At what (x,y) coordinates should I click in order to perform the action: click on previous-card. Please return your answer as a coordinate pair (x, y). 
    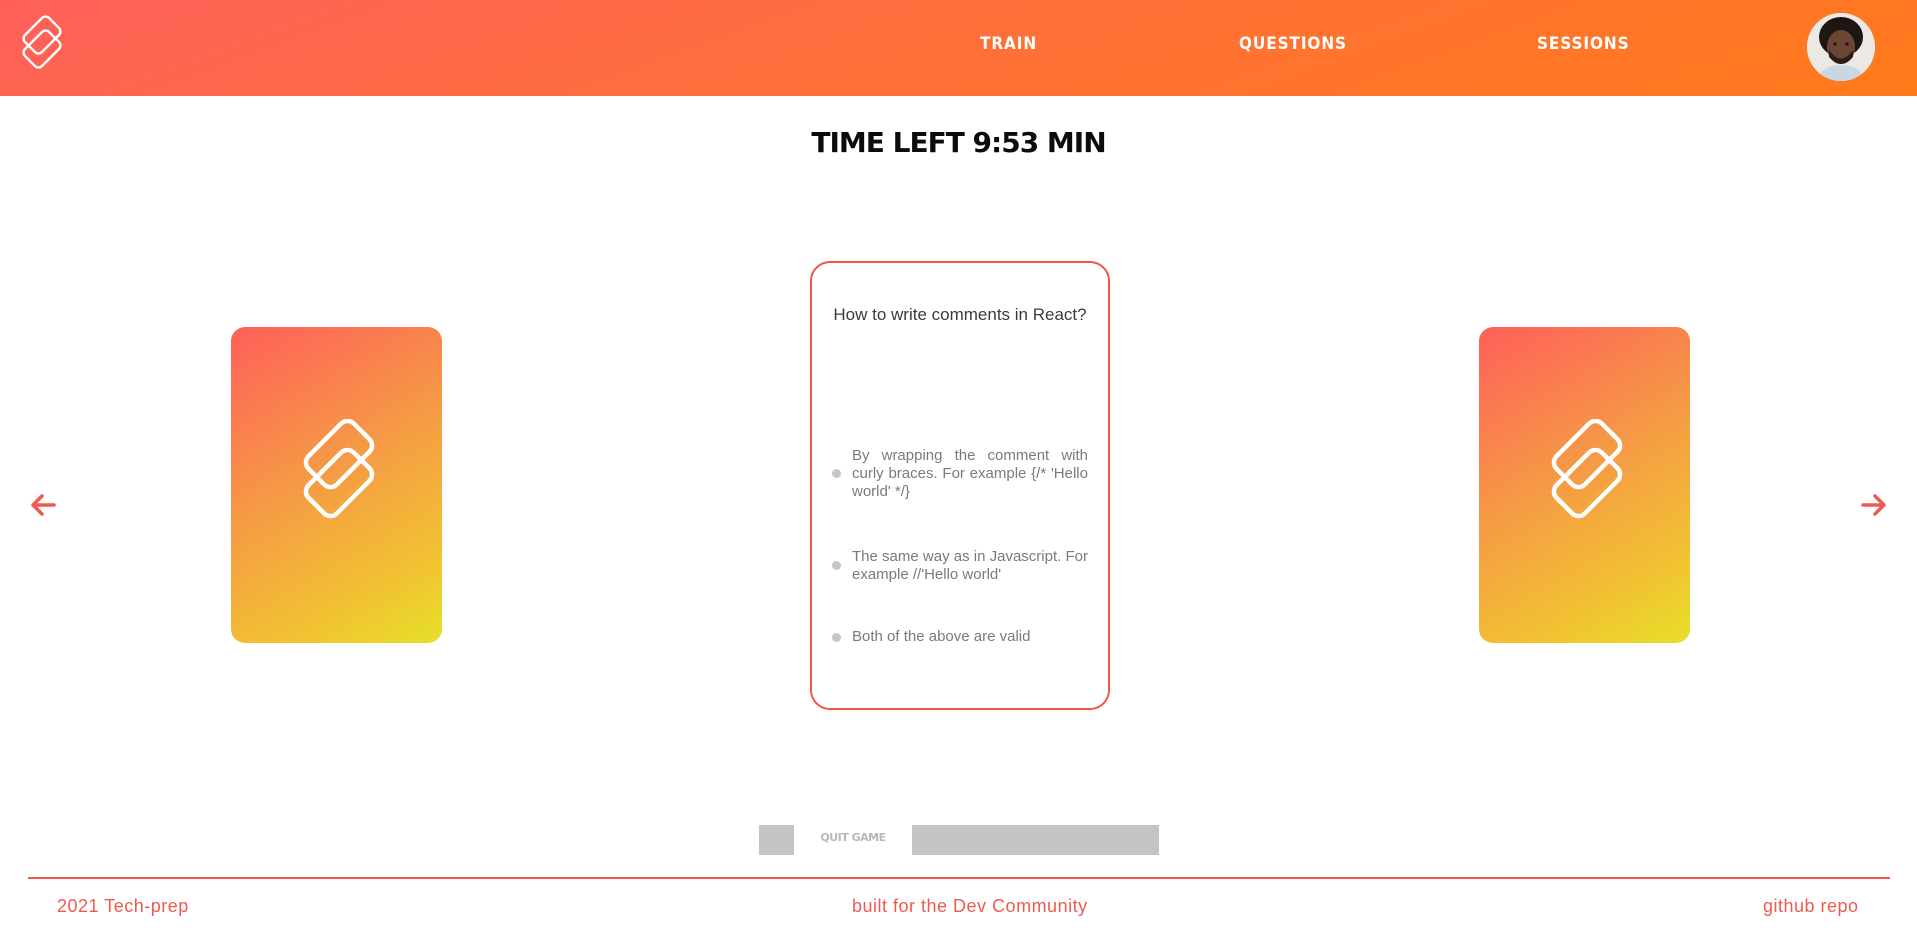
    Looking at the image, I should click on (336, 485).